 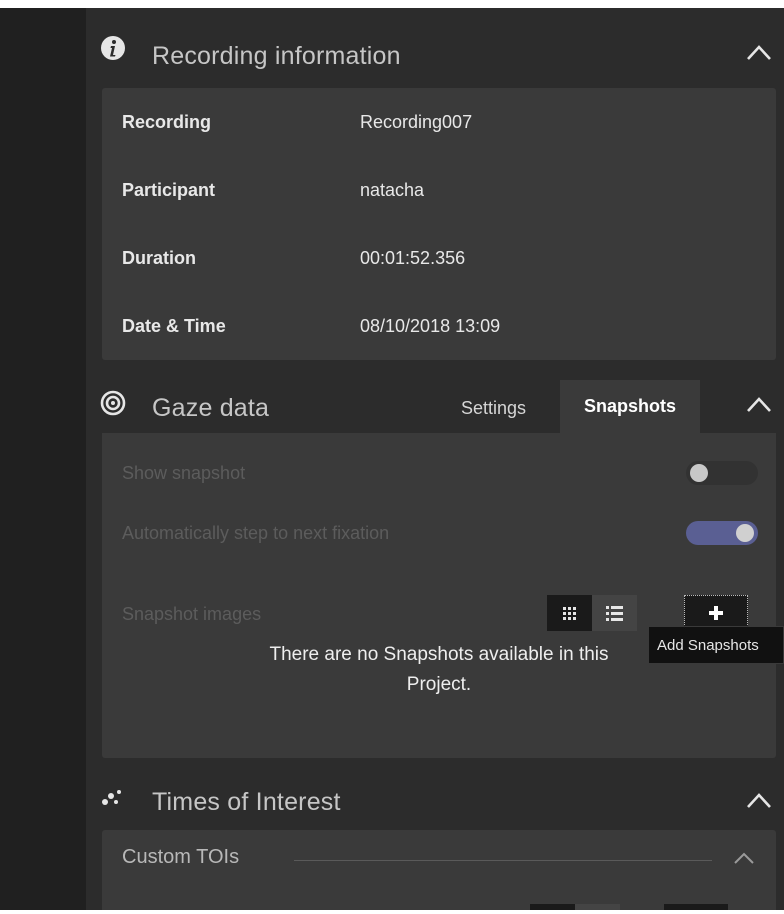 I want to click on scatter-dots-icon, so click(x=111, y=797).